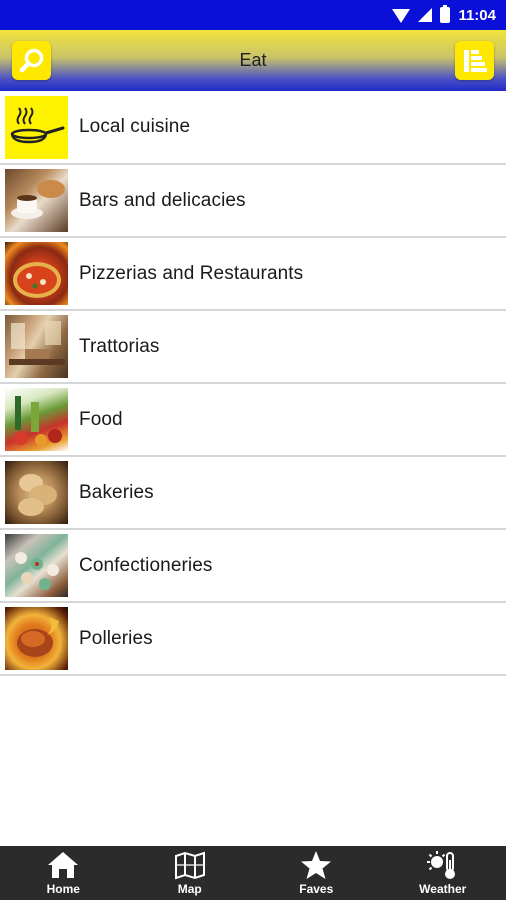 The width and height of the screenshot is (506, 900). What do you see at coordinates (401, 16) in the screenshot?
I see `wifi-icon` at bounding box center [401, 16].